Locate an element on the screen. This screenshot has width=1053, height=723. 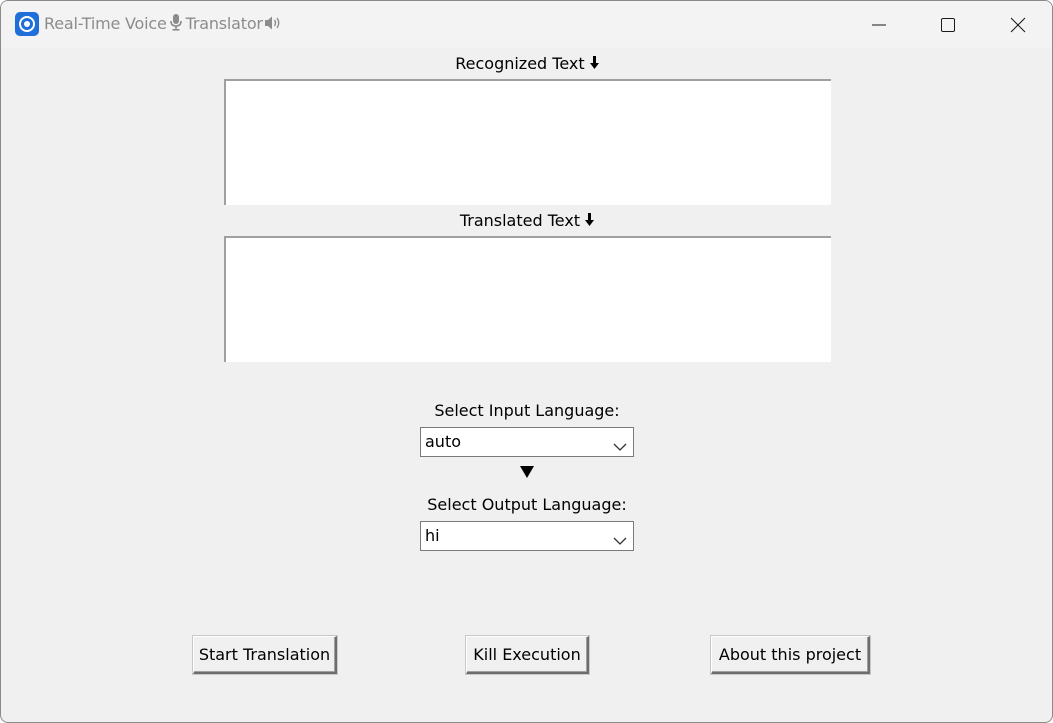
output-language-value: hi is located at coordinates (432, 535).